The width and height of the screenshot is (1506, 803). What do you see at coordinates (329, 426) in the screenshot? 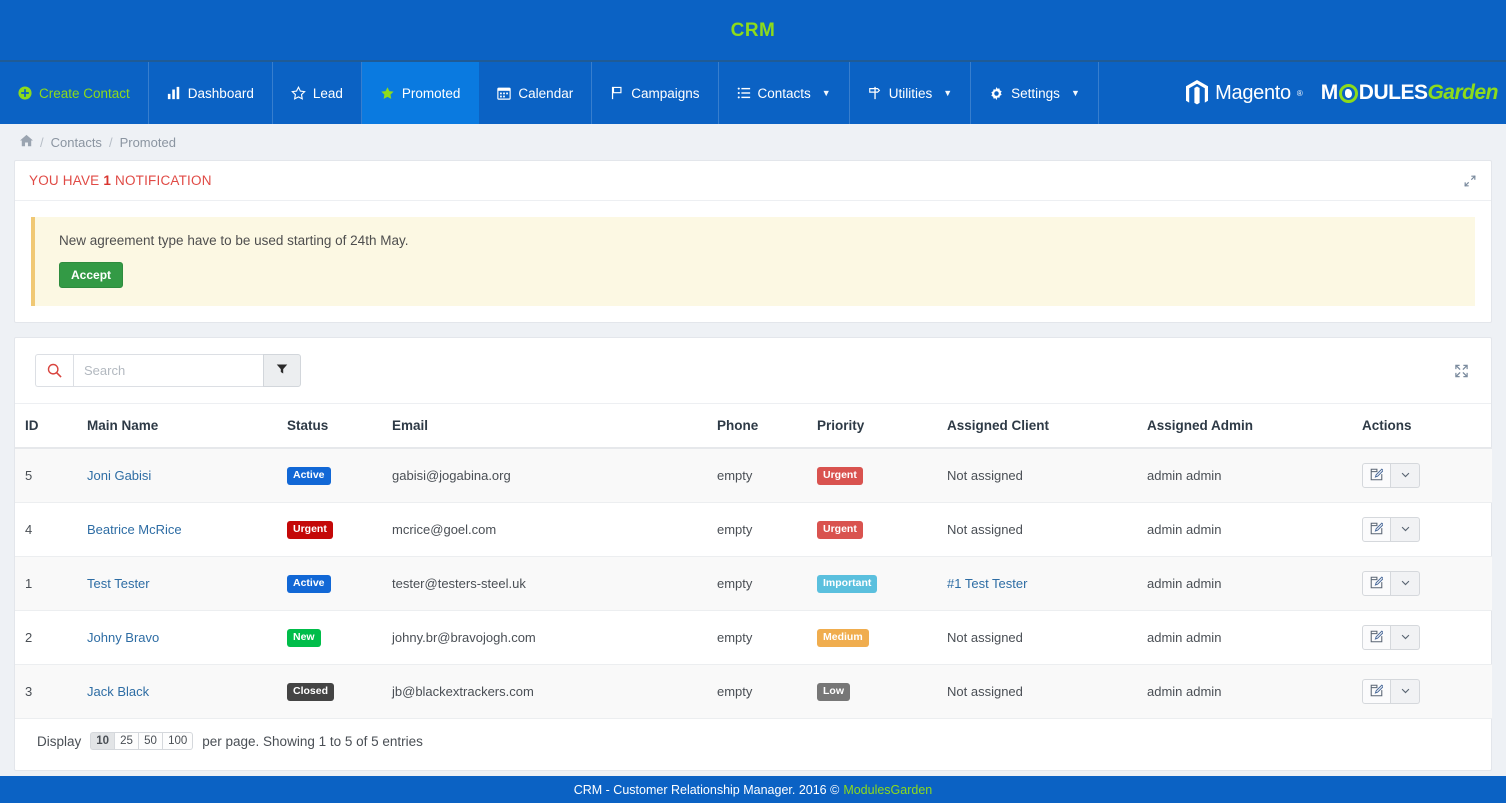
I see `column-header-status: Status` at bounding box center [329, 426].